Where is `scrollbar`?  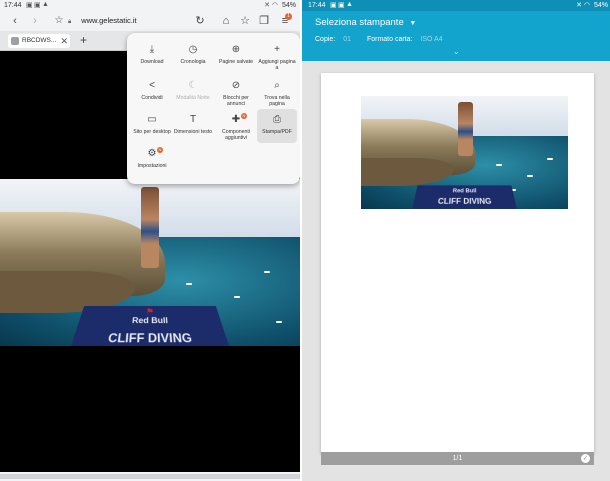
scrollbar is located at coordinates (150, 476).